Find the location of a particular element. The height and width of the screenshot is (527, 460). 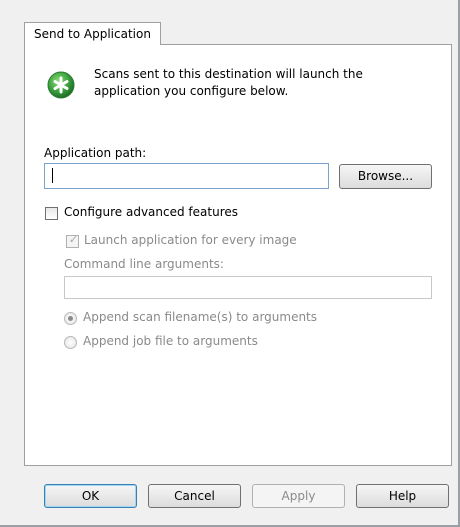

help-button: Help is located at coordinates (402, 496).